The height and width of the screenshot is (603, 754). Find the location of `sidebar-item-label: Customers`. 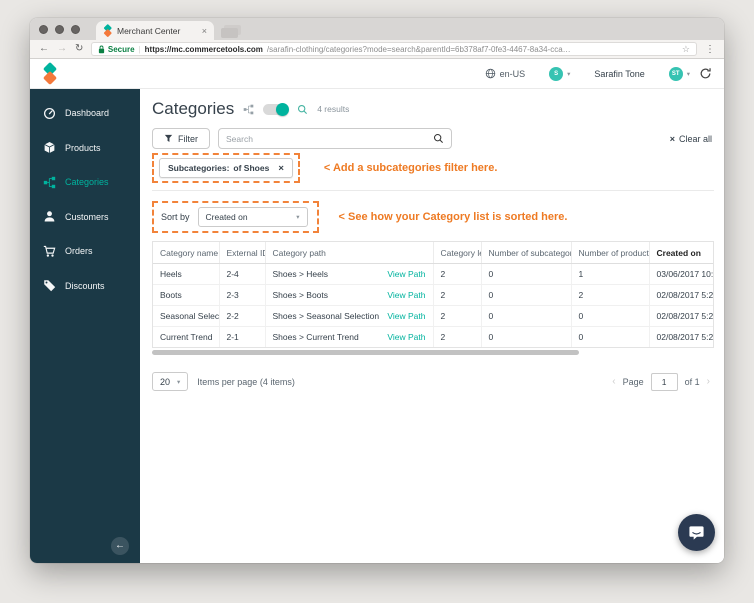

sidebar-item-label: Customers is located at coordinates (87, 216).